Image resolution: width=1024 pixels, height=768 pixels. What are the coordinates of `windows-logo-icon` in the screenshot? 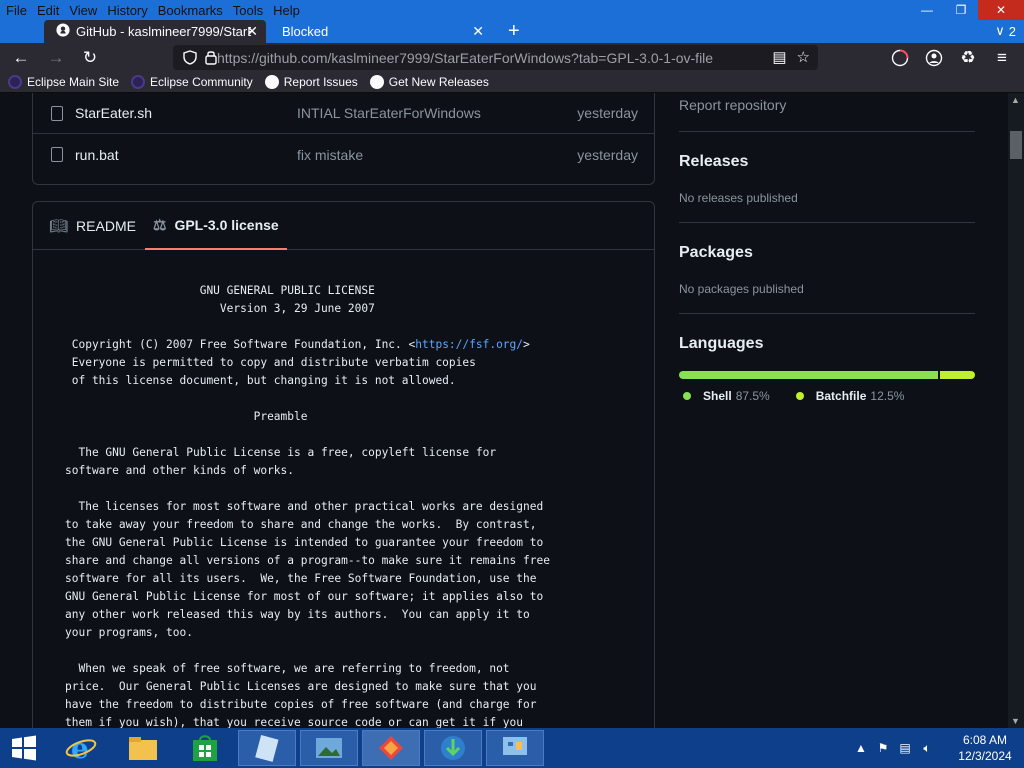 It's located at (24, 748).